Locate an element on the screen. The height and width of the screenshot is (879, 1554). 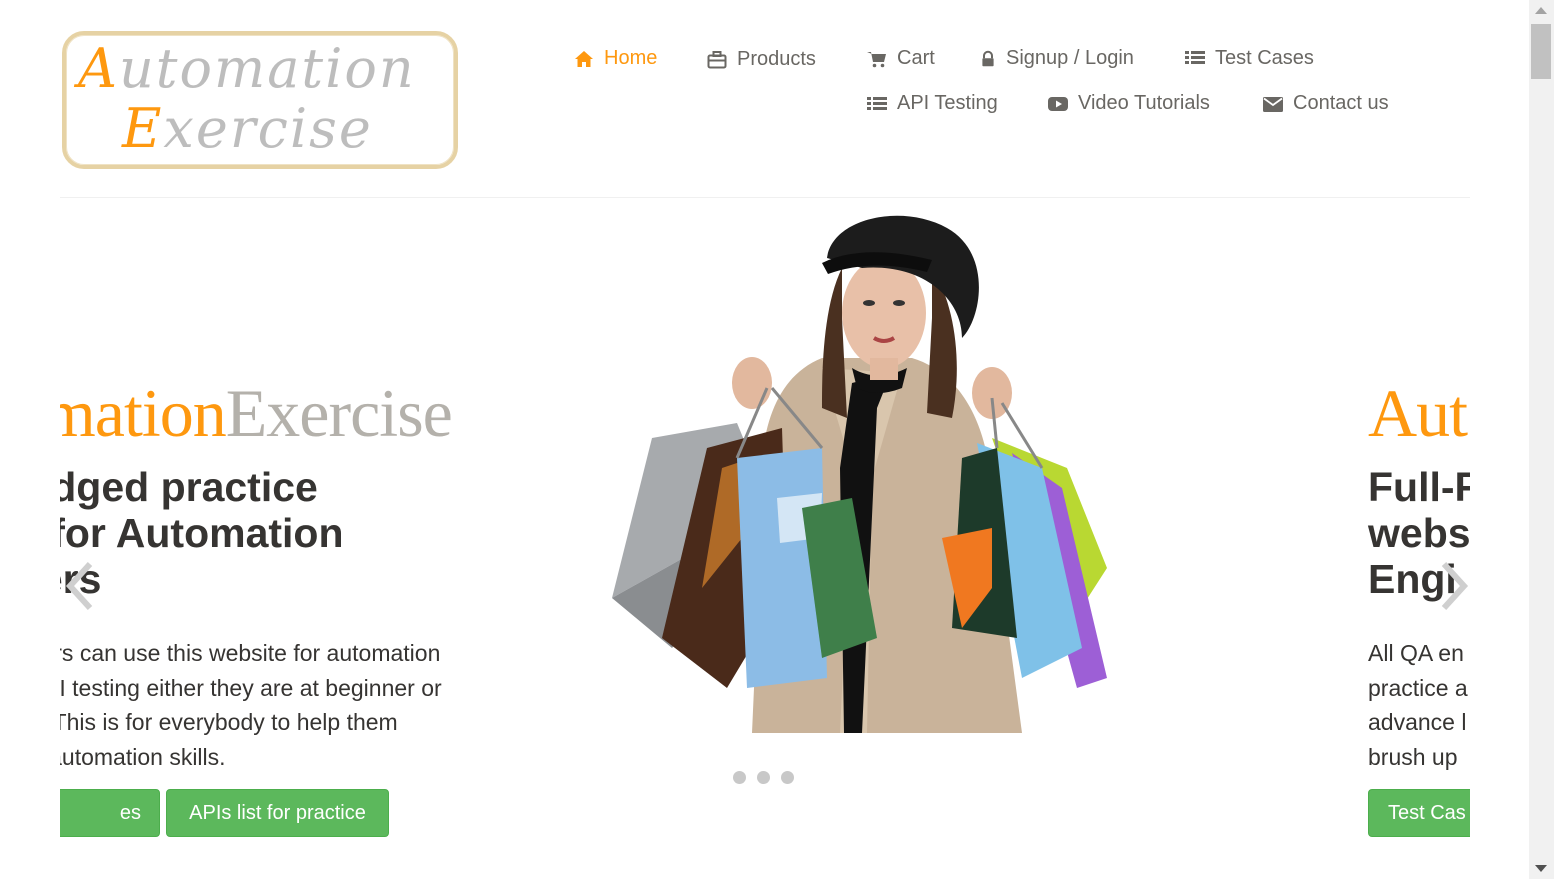
nav-products-label: Products is located at coordinates (776, 59).